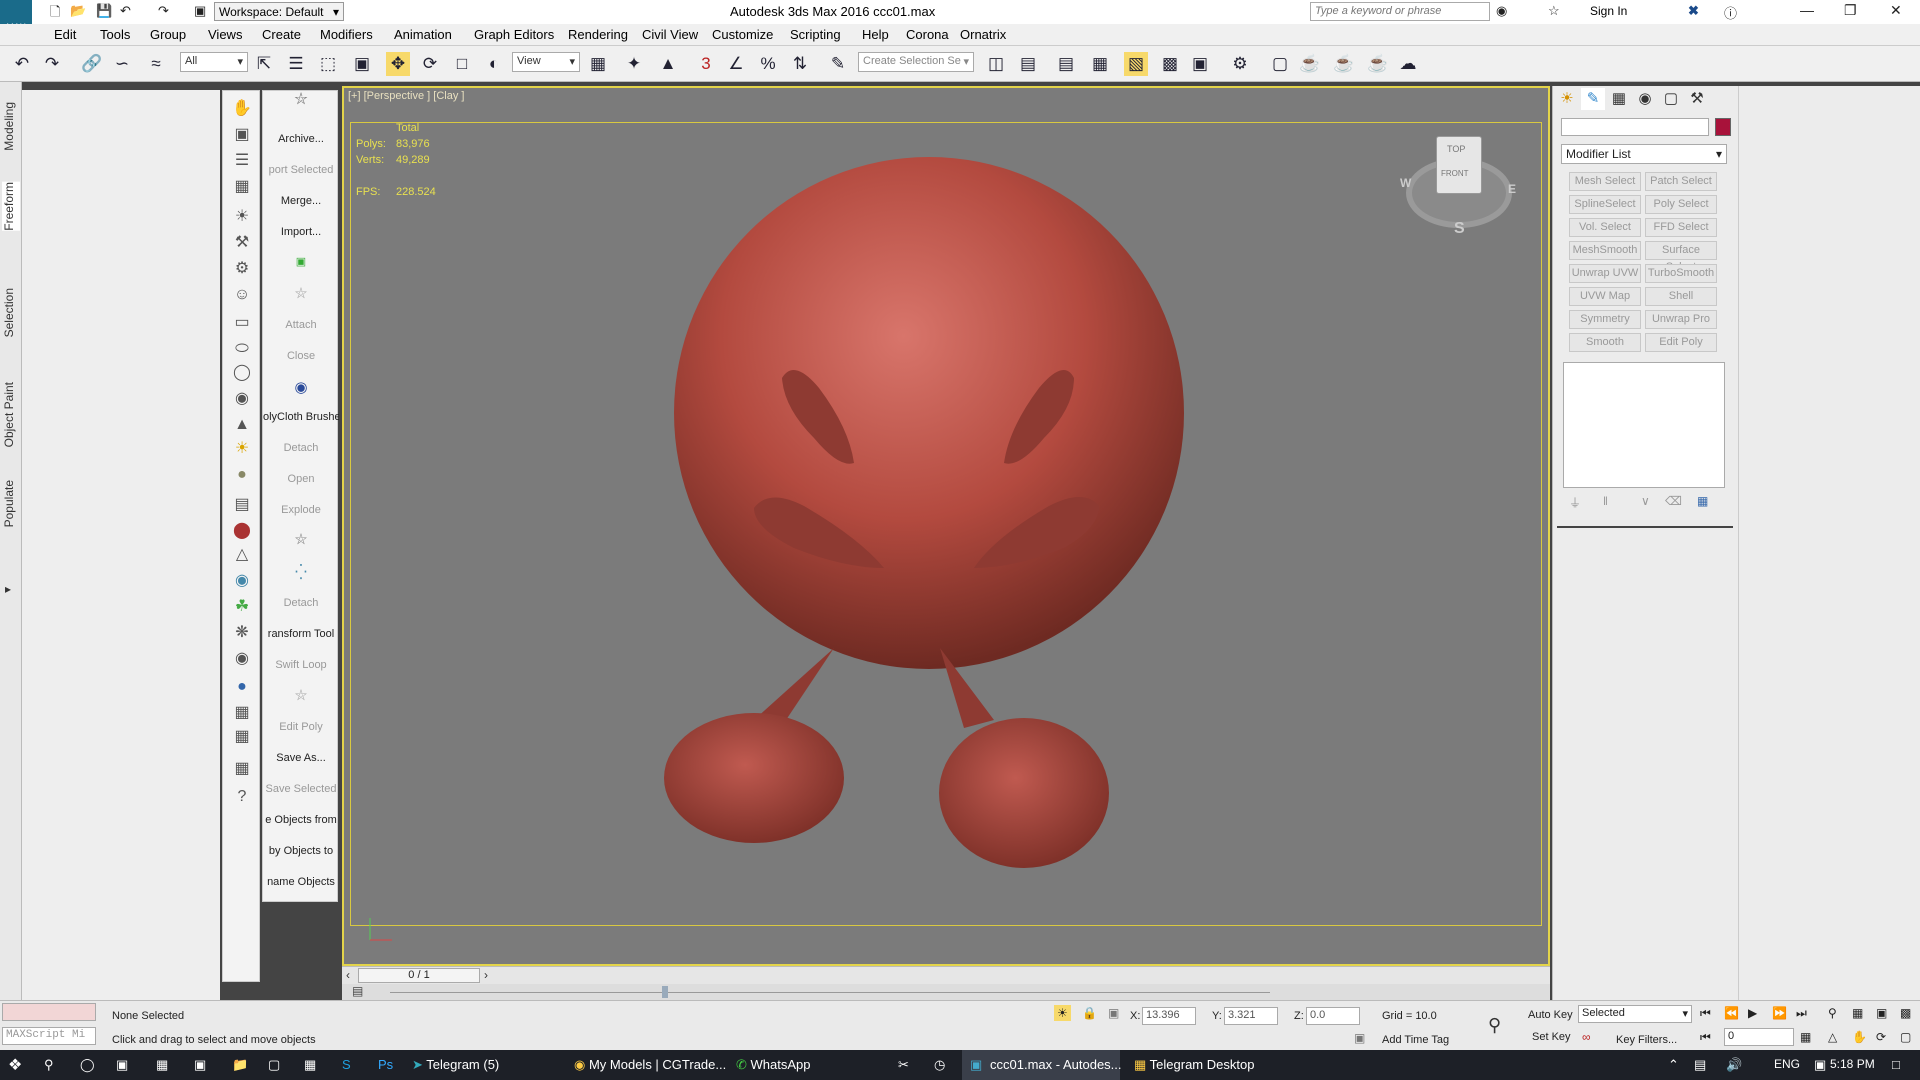 The image size is (1920, 1080). Describe the element at coordinates (92, 64) in the screenshot. I see `link-icon: 🔗` at that location.